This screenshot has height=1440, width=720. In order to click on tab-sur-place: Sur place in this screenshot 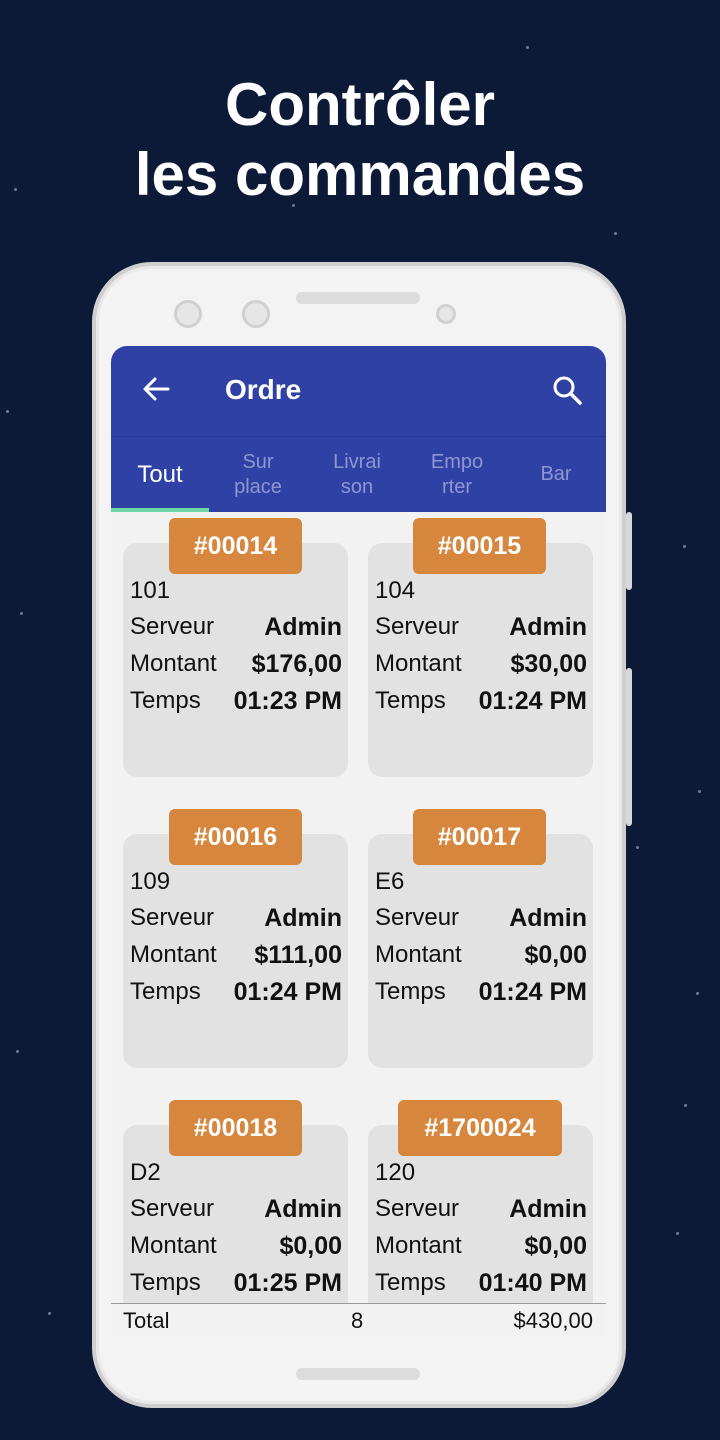, I will do `click(258, 474)`.